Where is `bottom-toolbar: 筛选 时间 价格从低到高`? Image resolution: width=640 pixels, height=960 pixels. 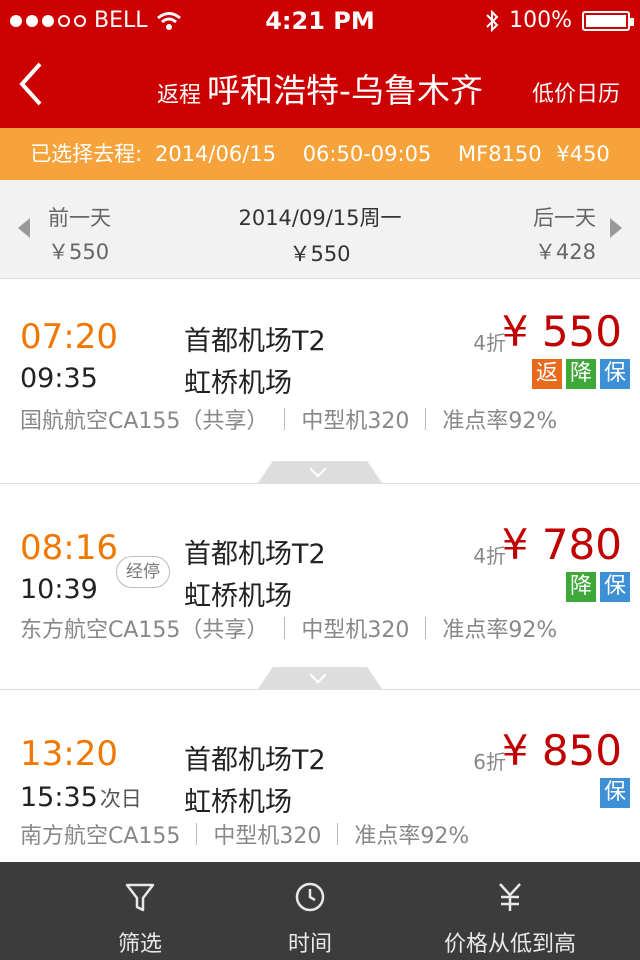
bottom-toolbar: 筛选 时间 价格从低到高 is located at coordinates (320, 911).